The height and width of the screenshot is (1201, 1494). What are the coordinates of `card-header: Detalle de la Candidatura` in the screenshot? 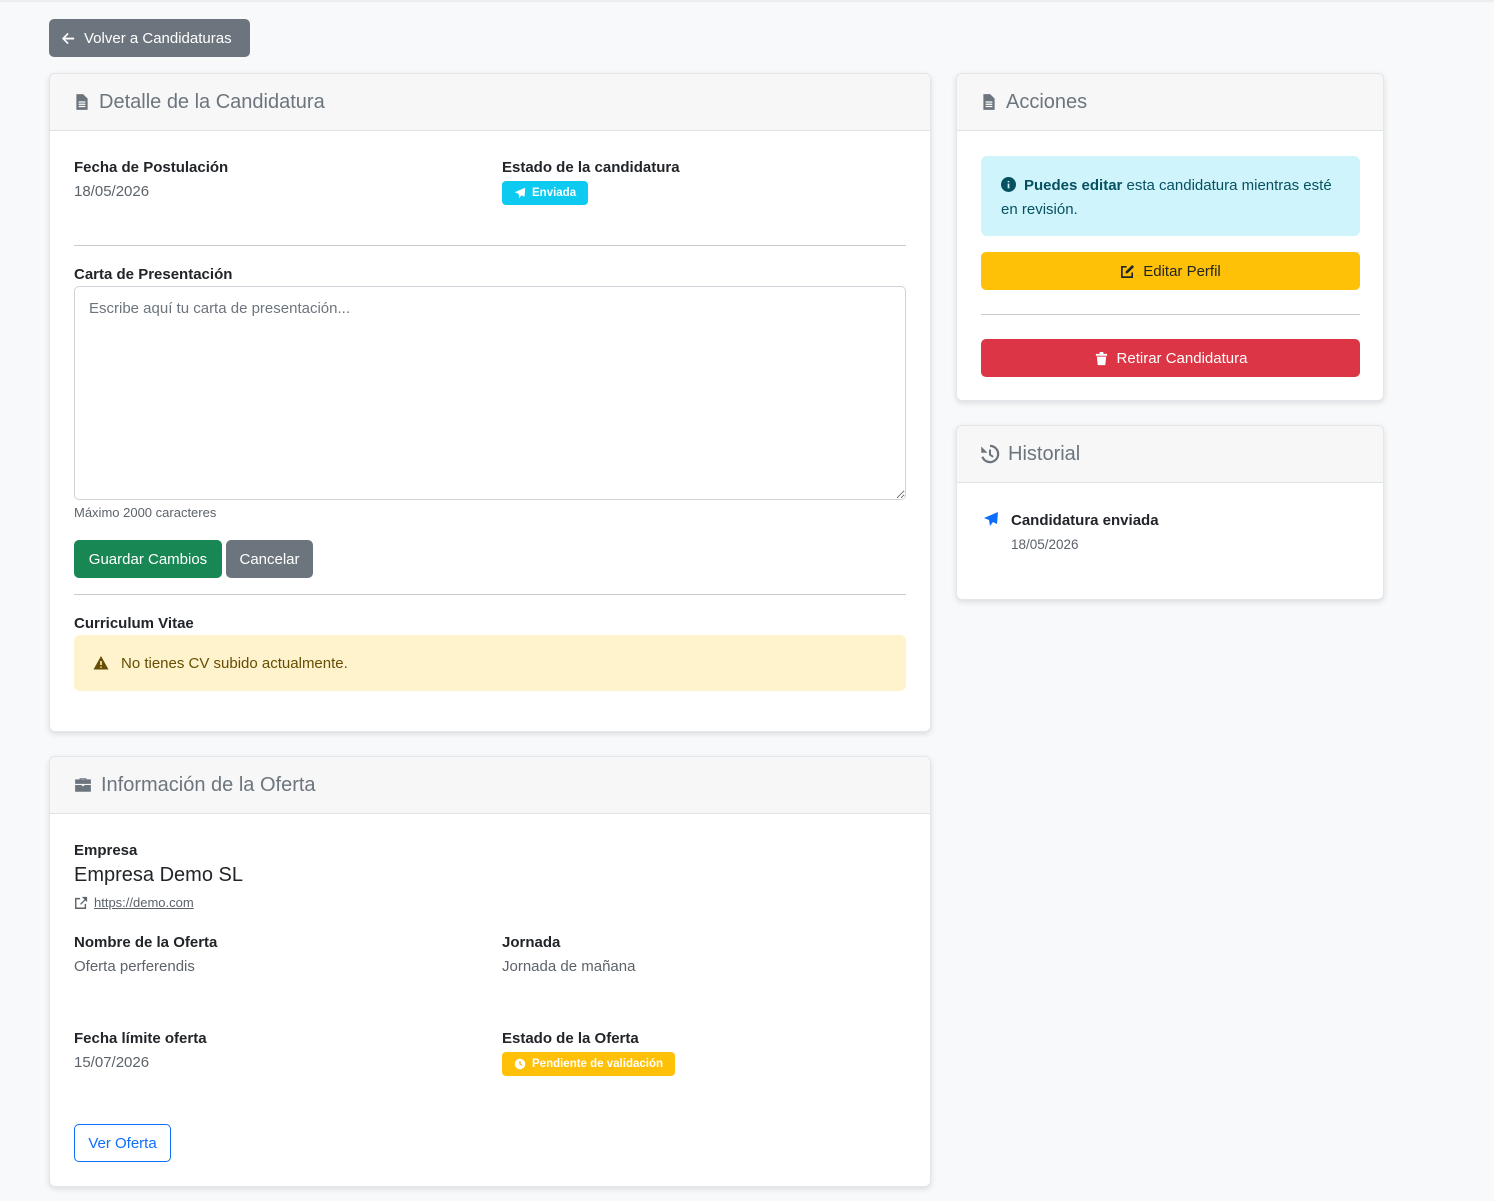 It's located at (490, 102).